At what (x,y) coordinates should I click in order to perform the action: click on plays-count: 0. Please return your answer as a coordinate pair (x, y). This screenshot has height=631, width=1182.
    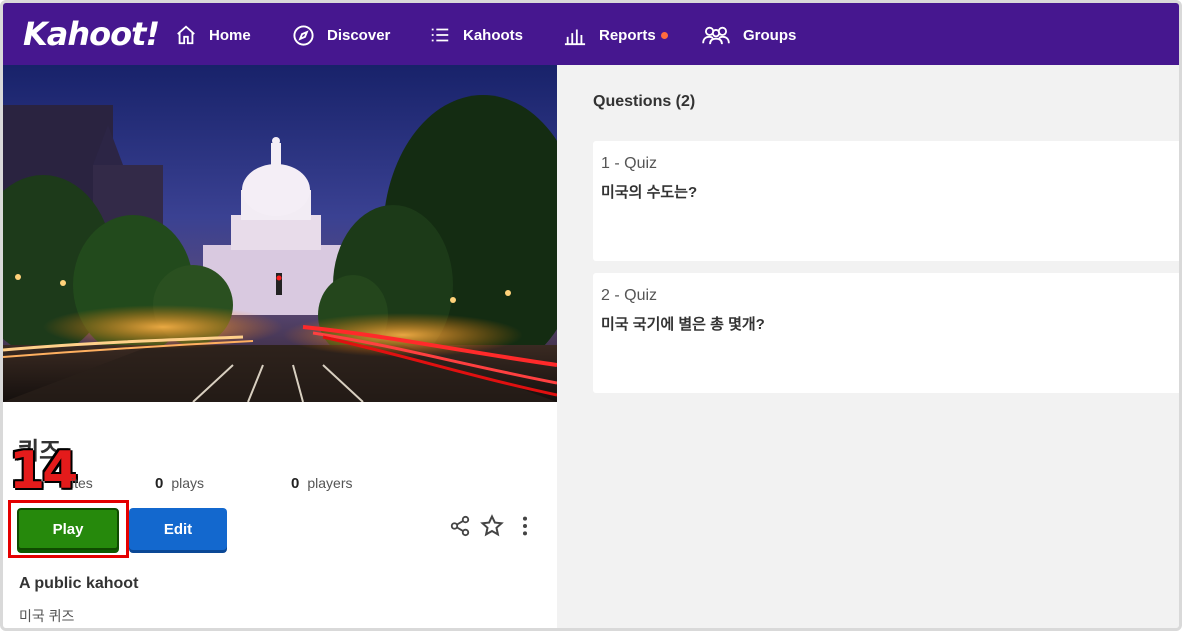
    Looking at the image, I should click on (159, 483).